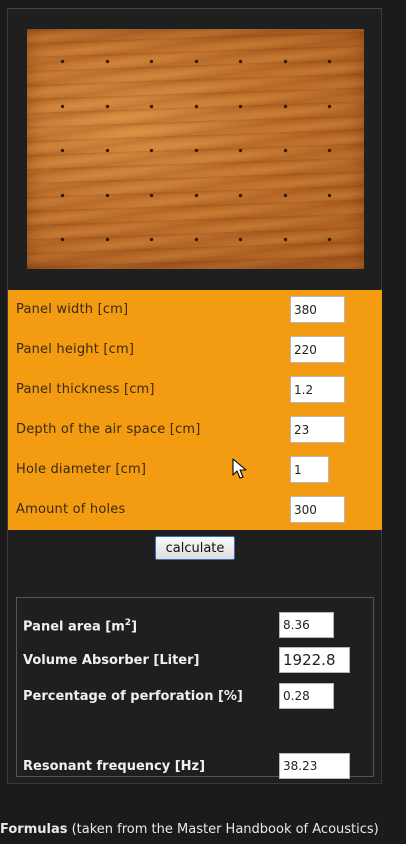 The width and height of the screenshot is (406, 844). I want to click on panel-area-label: Panel area [m2], so click(80, 626).